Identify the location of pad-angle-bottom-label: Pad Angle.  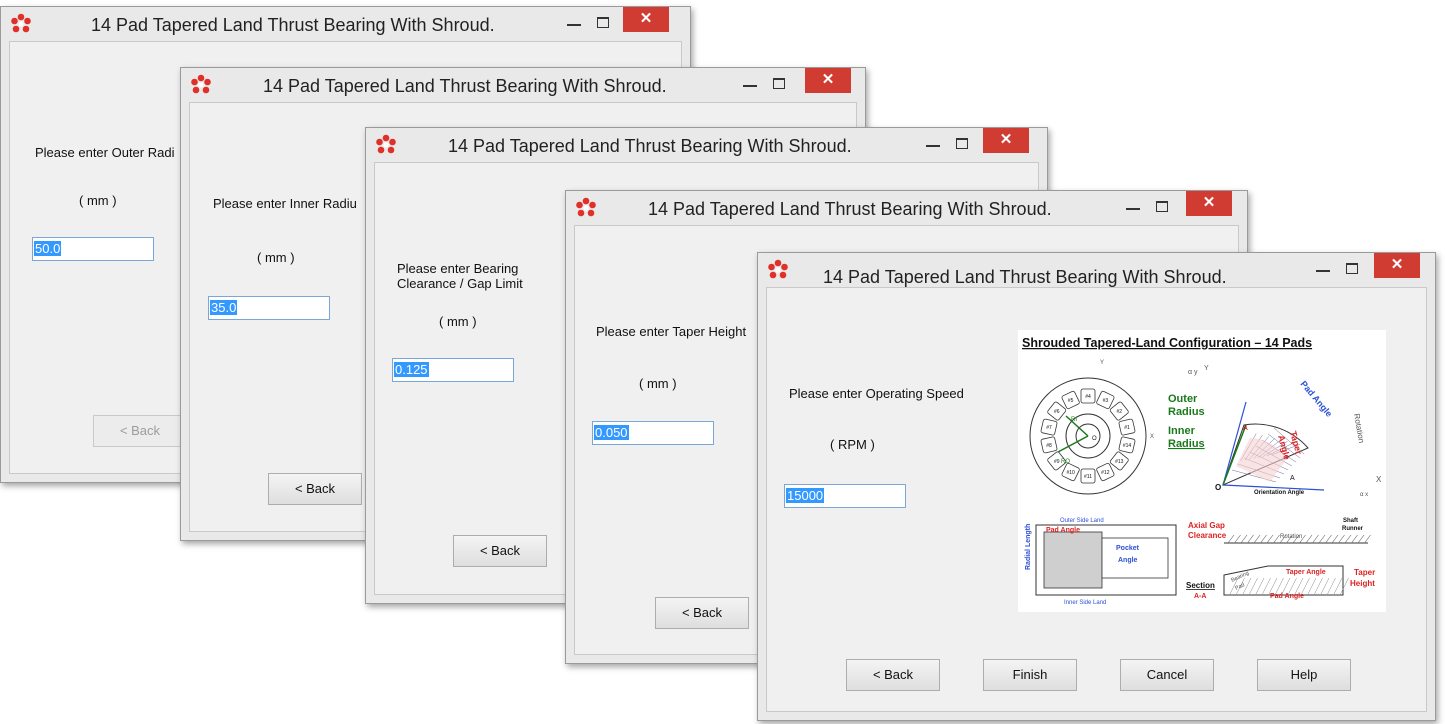
(1287, 596).